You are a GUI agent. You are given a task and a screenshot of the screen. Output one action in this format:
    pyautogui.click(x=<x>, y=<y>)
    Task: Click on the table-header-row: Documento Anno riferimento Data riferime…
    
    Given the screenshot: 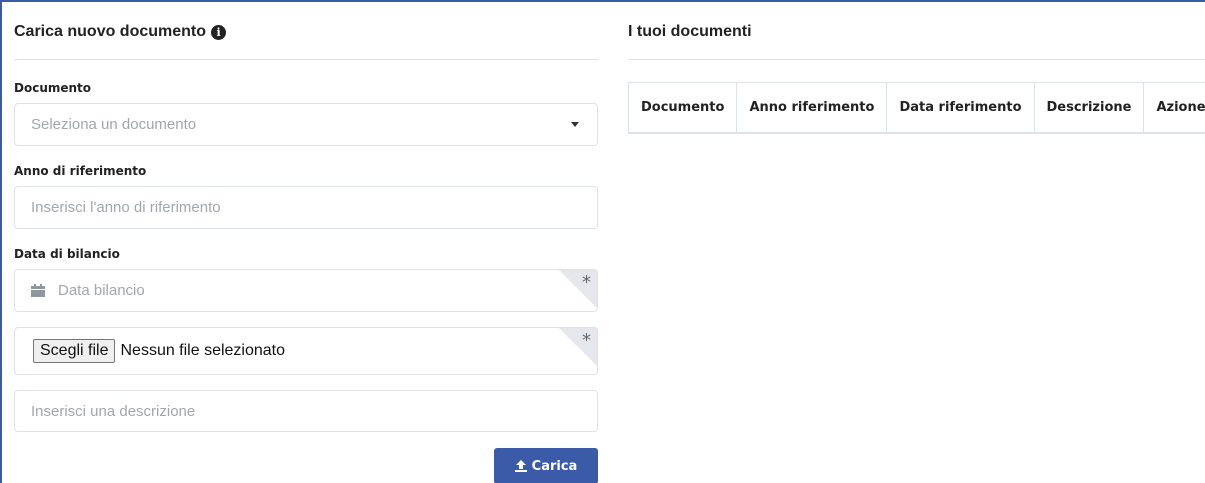 What is the action you would take?
    pyautogui.click(x=916, y=108)
    